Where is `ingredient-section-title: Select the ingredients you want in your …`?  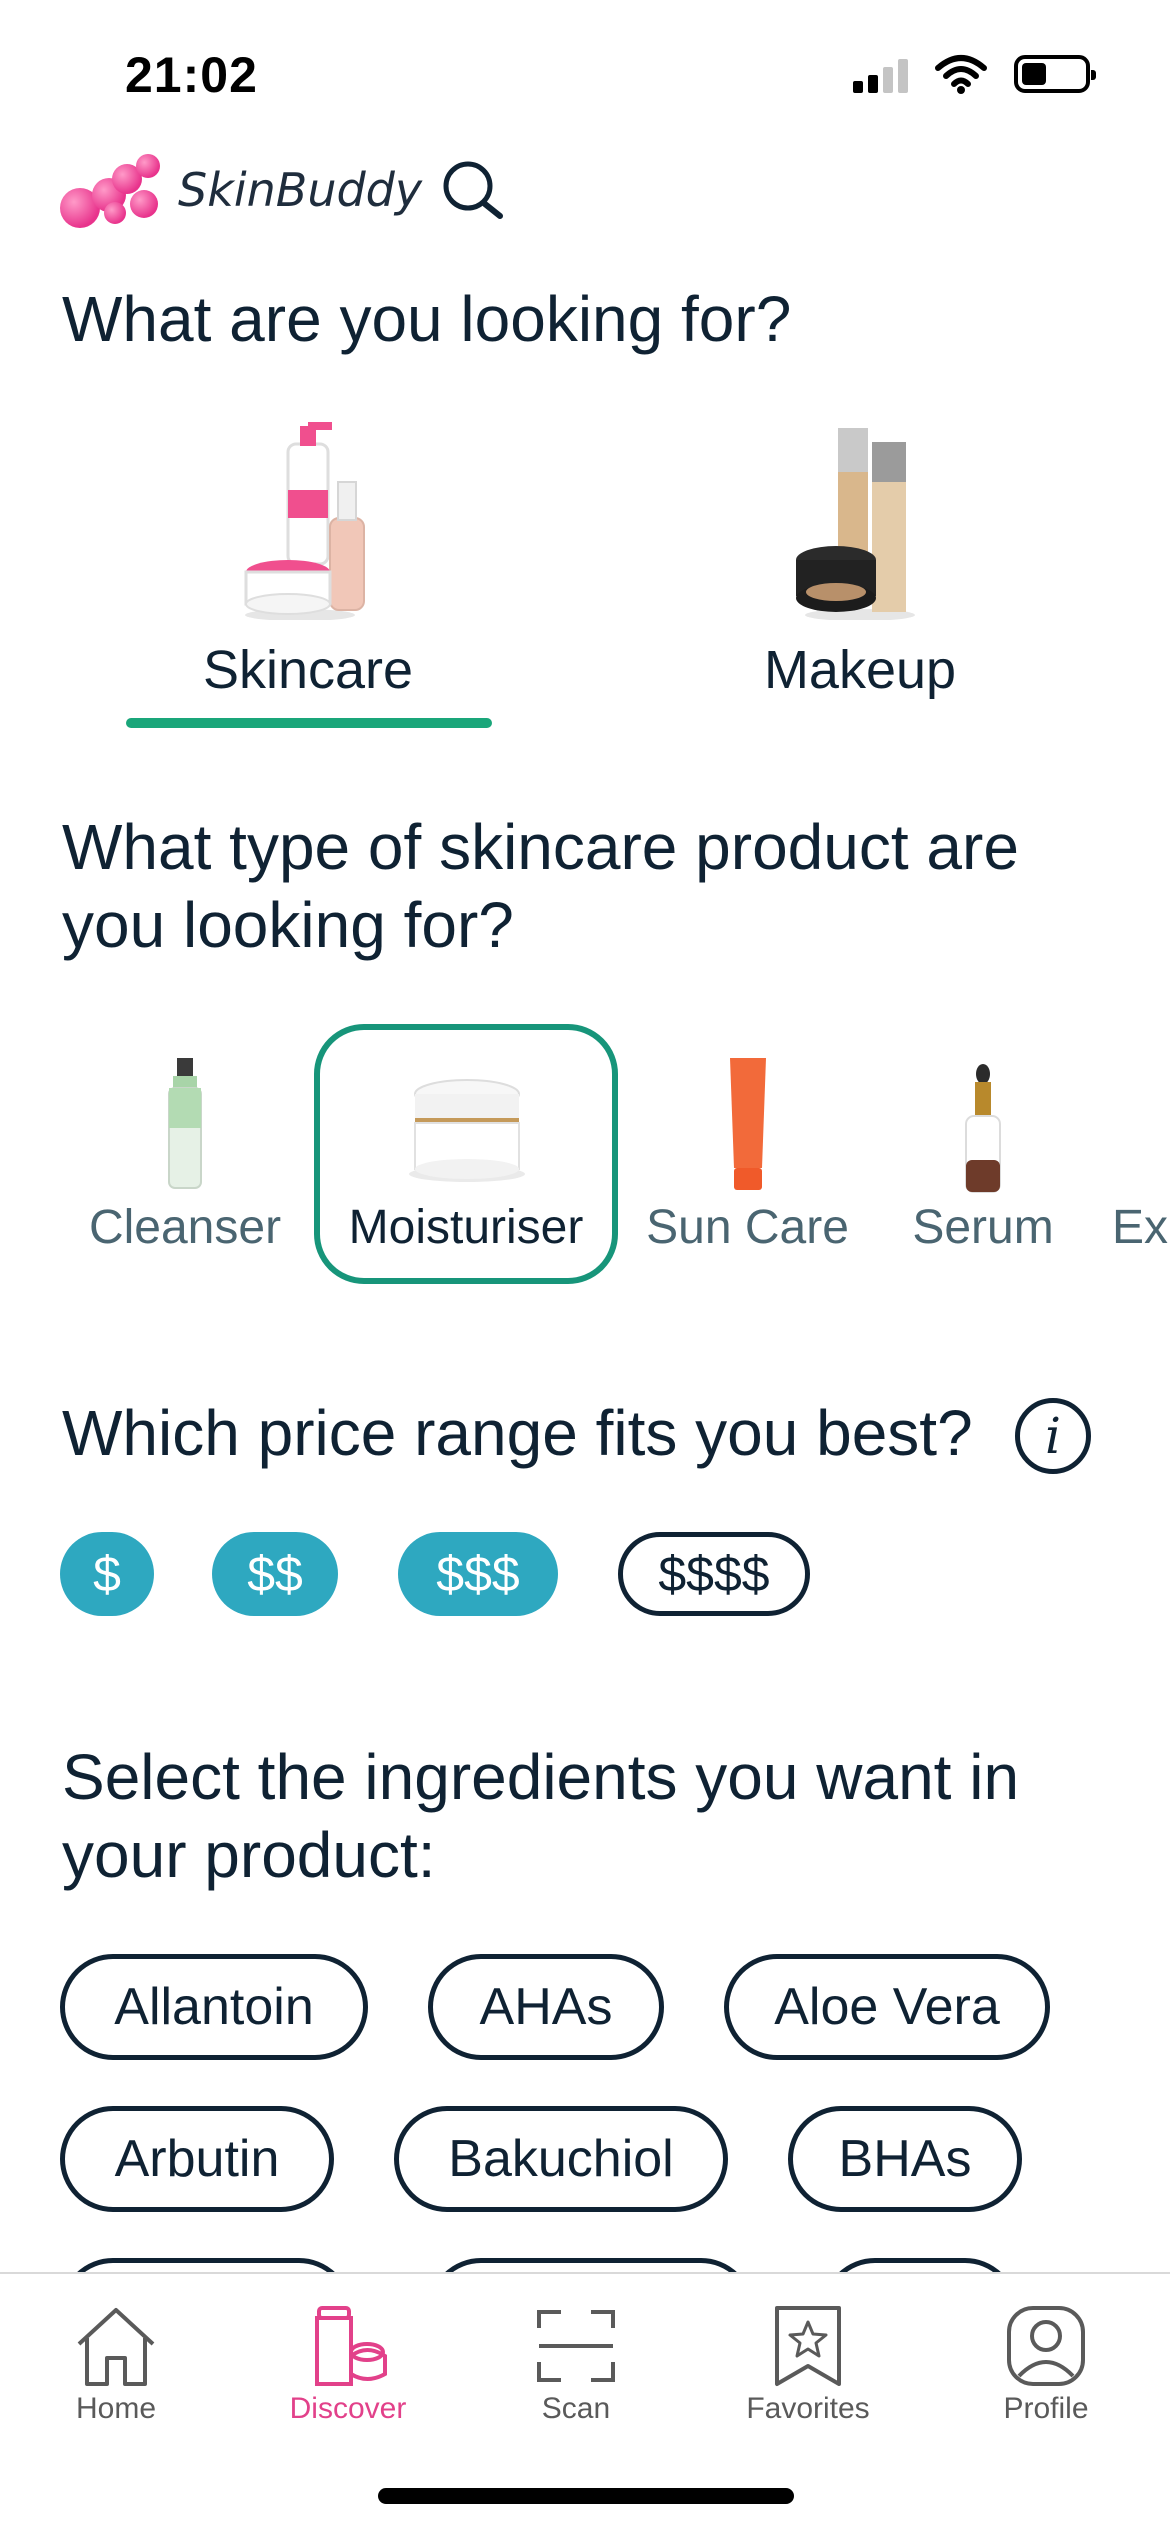 ingredient-section-title: Select the ingredients you want in your … is located at coordinates (541, 1816).